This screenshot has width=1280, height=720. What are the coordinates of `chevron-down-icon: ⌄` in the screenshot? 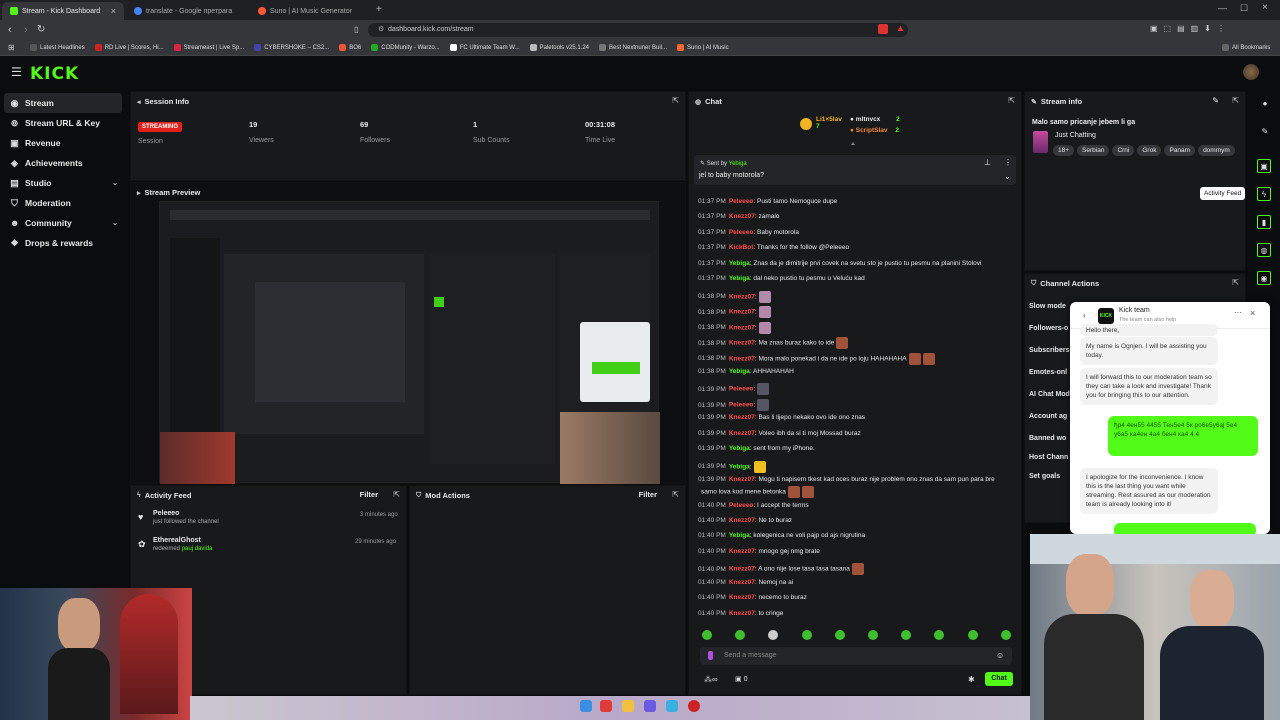 It's located at (1007, 176).